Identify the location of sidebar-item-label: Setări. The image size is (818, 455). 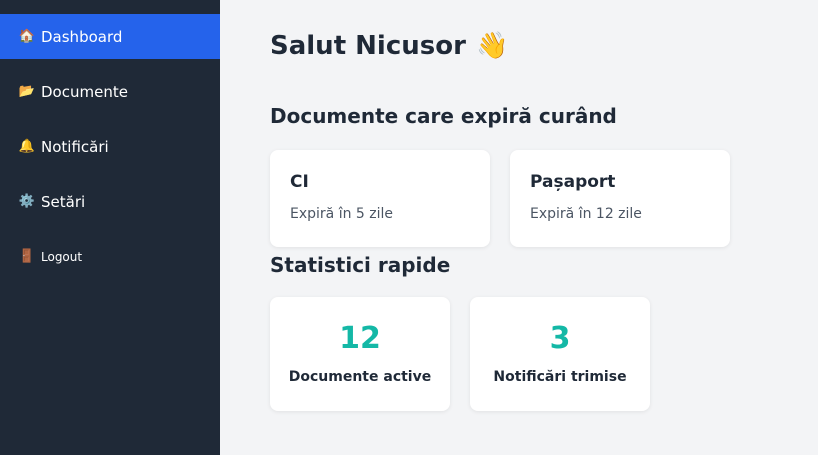
(63, 201).